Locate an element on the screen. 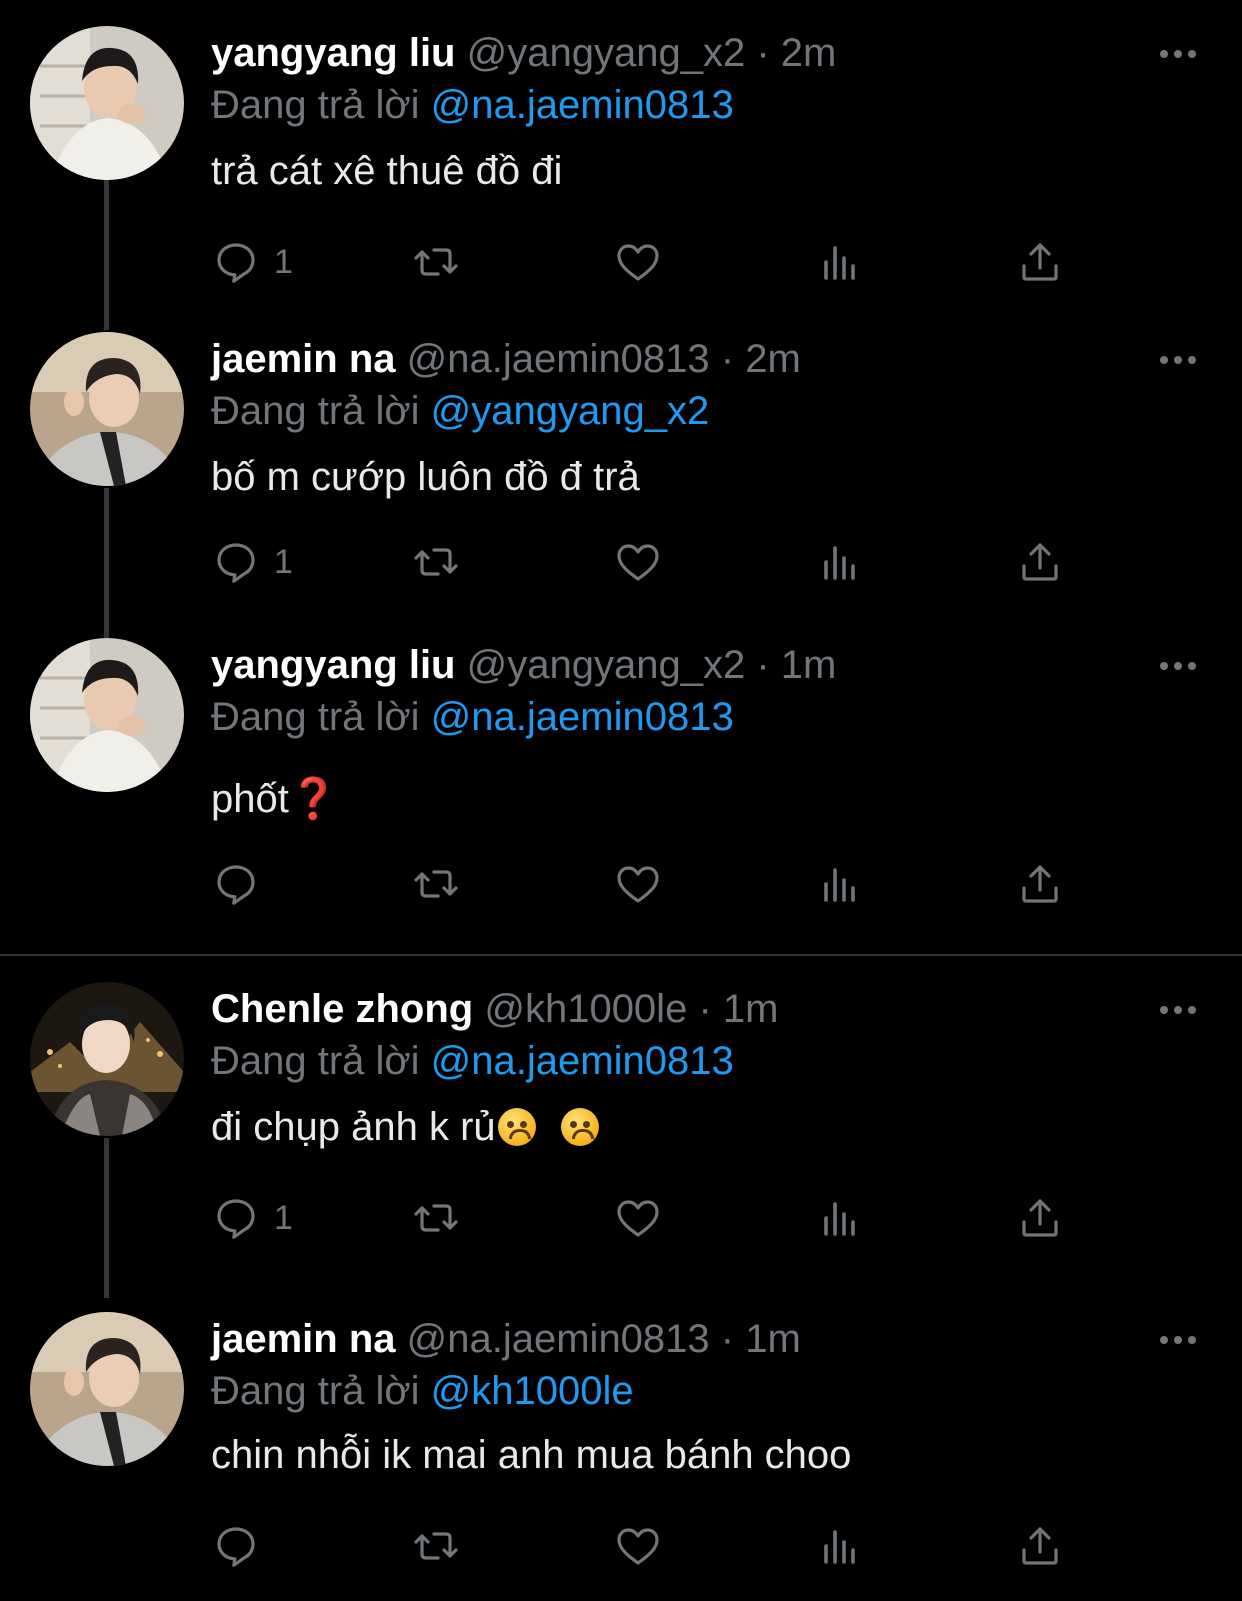 This screenshot has height=1601, width=1242. replying-to: Đang trả lời @kh1000le is located at coordinates (422, 1391).